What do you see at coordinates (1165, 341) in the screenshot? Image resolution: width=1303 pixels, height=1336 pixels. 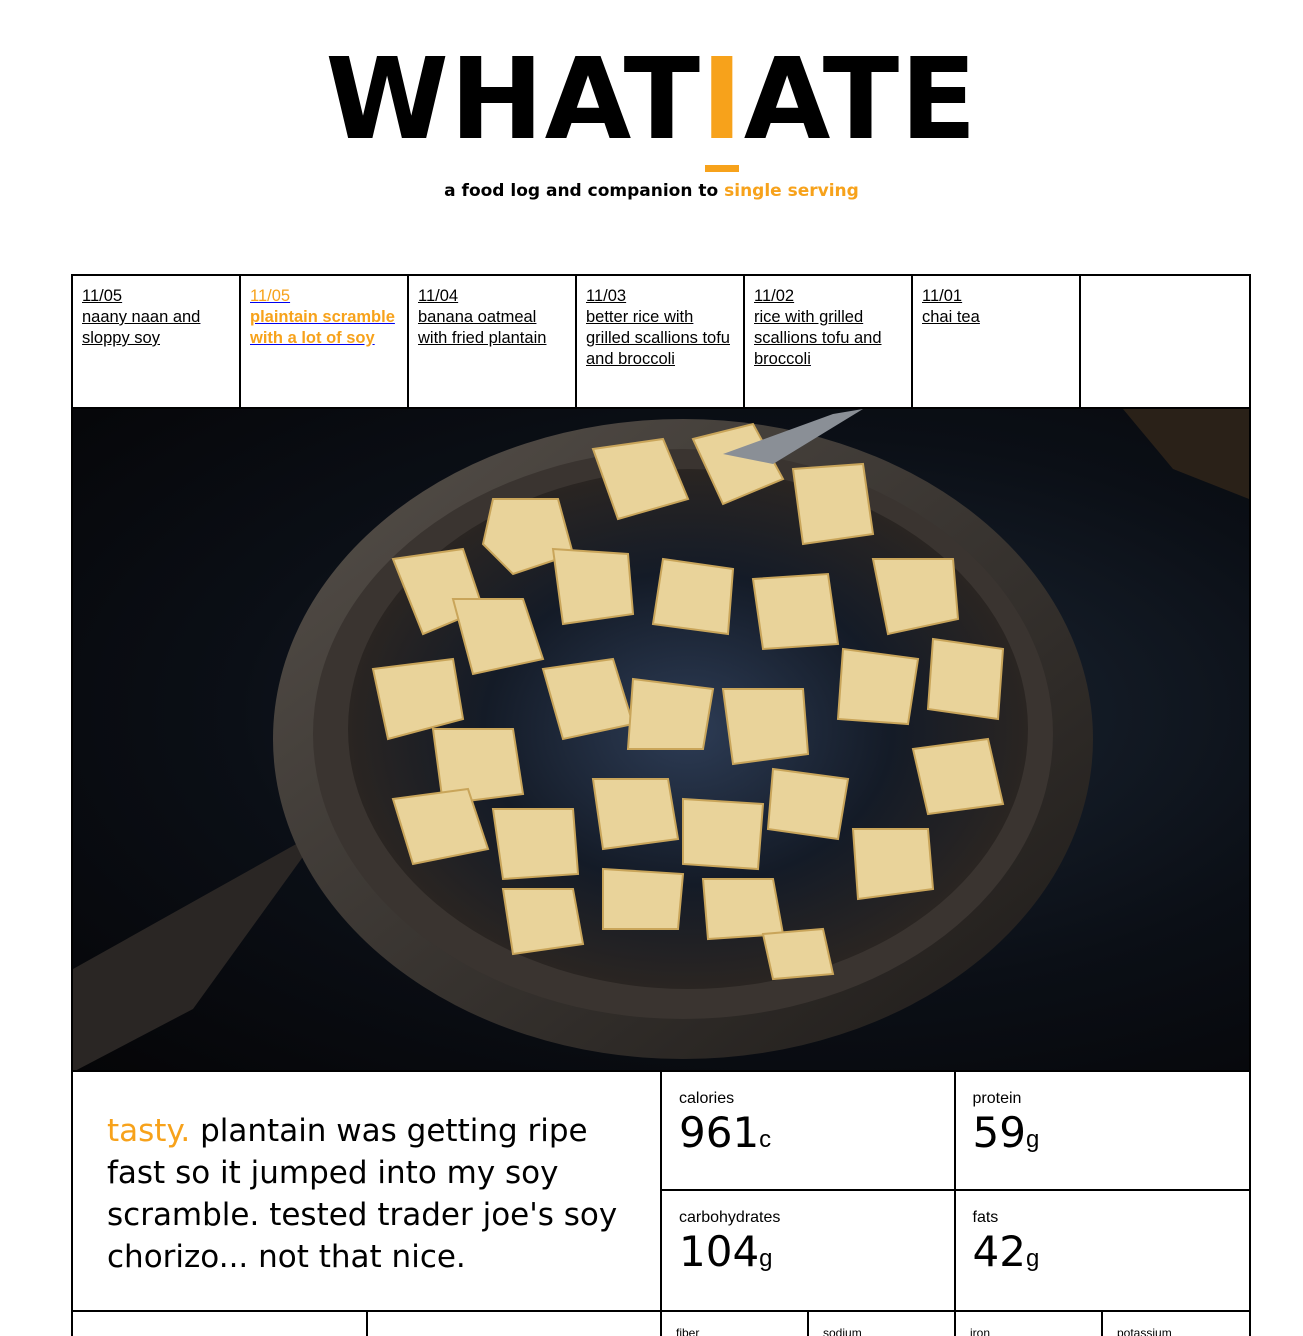 I see `tab-empty` at bounding box center [1165, 341].